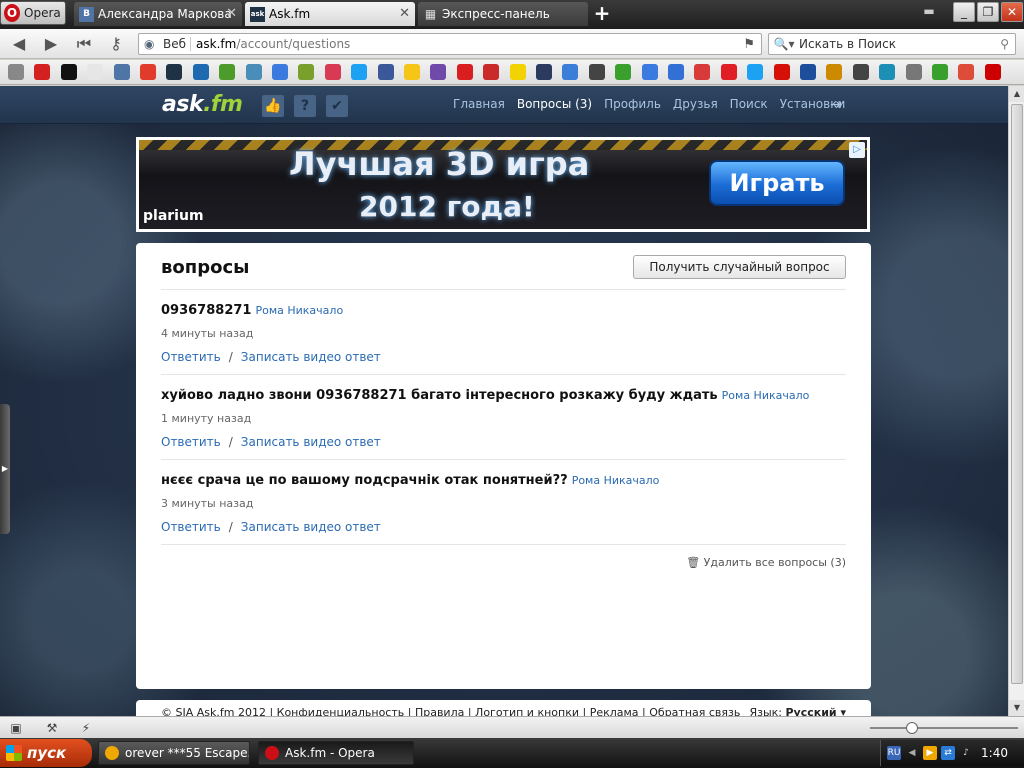 The height and width of the screenshot is (768, 1024). I want to click on key-icon: ⚷, so click(116, 44).